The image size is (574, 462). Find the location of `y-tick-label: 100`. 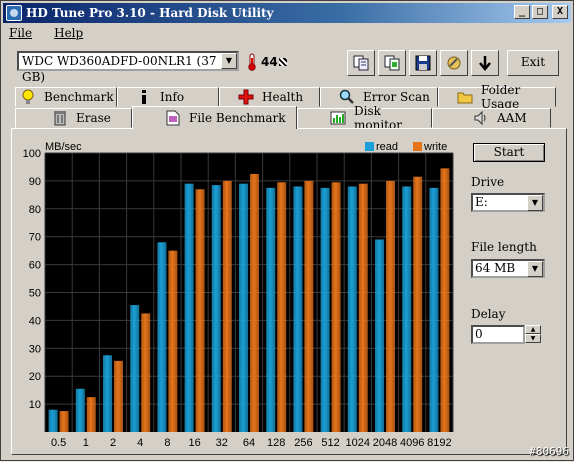

y-tick-label: 100 is located at coordinates (32, 154).